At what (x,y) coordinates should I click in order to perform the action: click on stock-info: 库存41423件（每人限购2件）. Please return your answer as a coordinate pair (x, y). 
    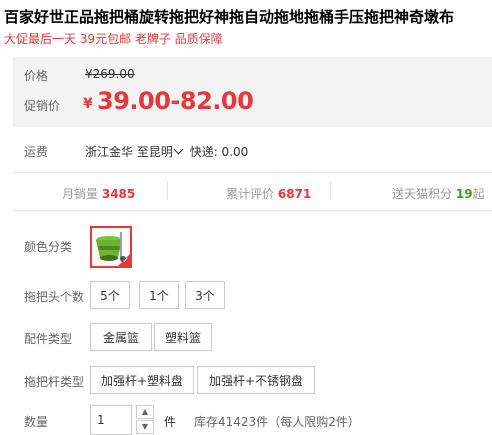
    Looking at the image, I should click on (277, 421).